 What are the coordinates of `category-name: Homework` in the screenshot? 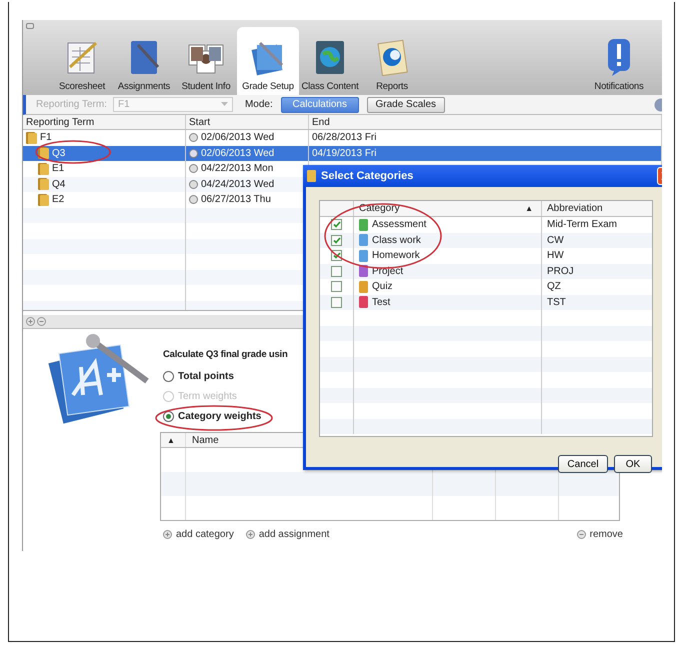 It's located at (396, 256).